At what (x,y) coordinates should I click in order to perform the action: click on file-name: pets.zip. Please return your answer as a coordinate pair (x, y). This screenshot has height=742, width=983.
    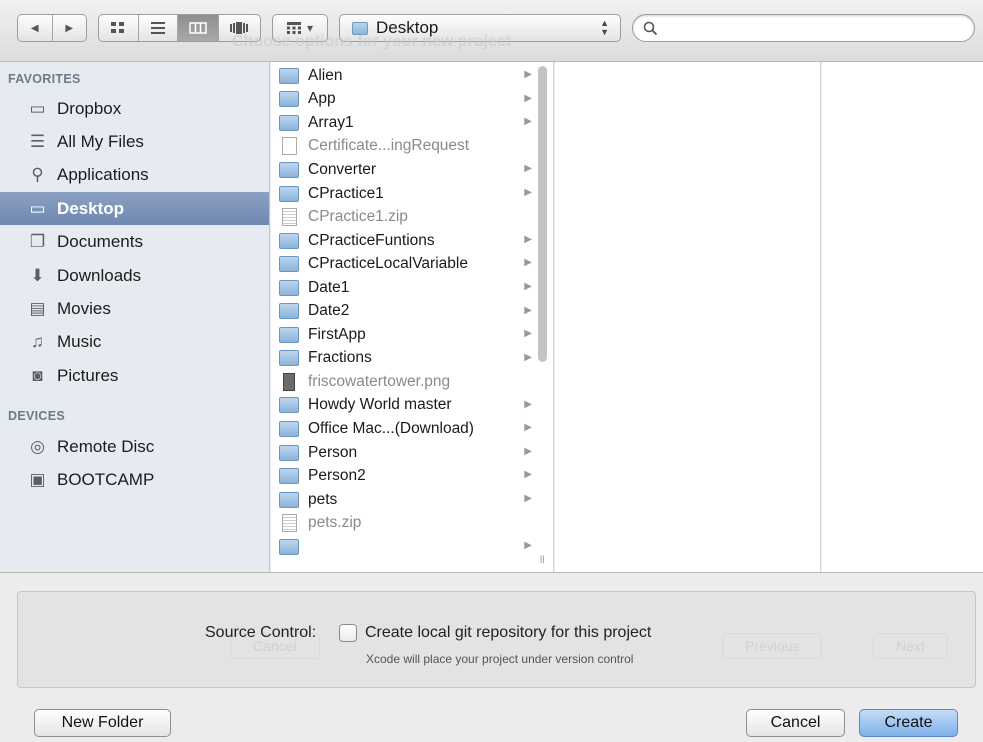
    Looking at the image, I should click on (335, 523).